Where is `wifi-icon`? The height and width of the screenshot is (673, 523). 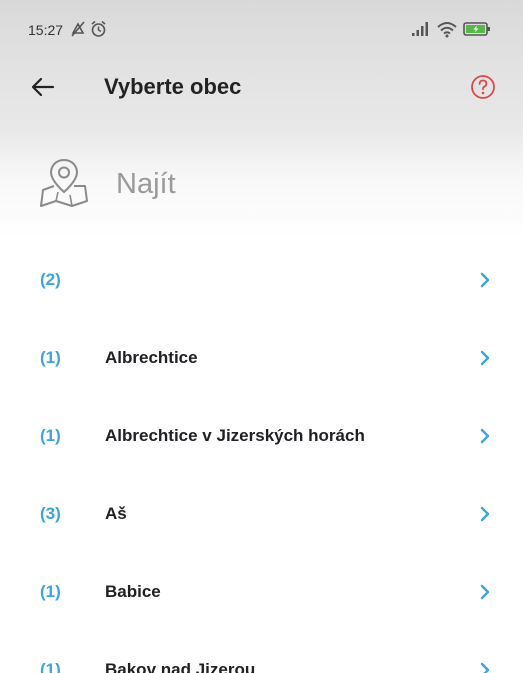 wifi-icon is located at coordinates (447, 30).